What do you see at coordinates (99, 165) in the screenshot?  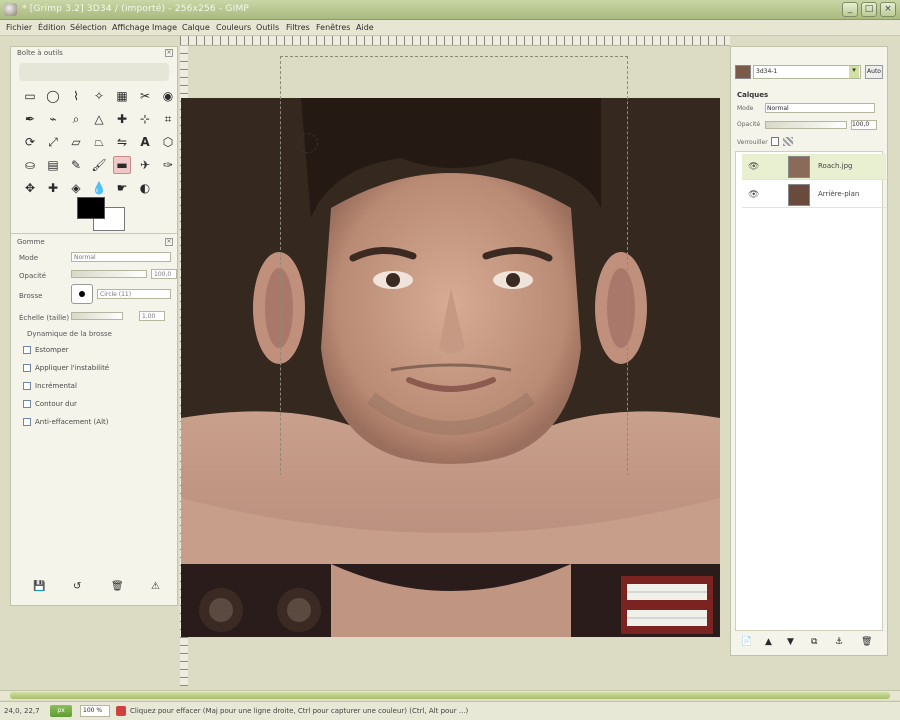 I see `paintbrush-icon: 🖌` at bounding box center [99, 165].